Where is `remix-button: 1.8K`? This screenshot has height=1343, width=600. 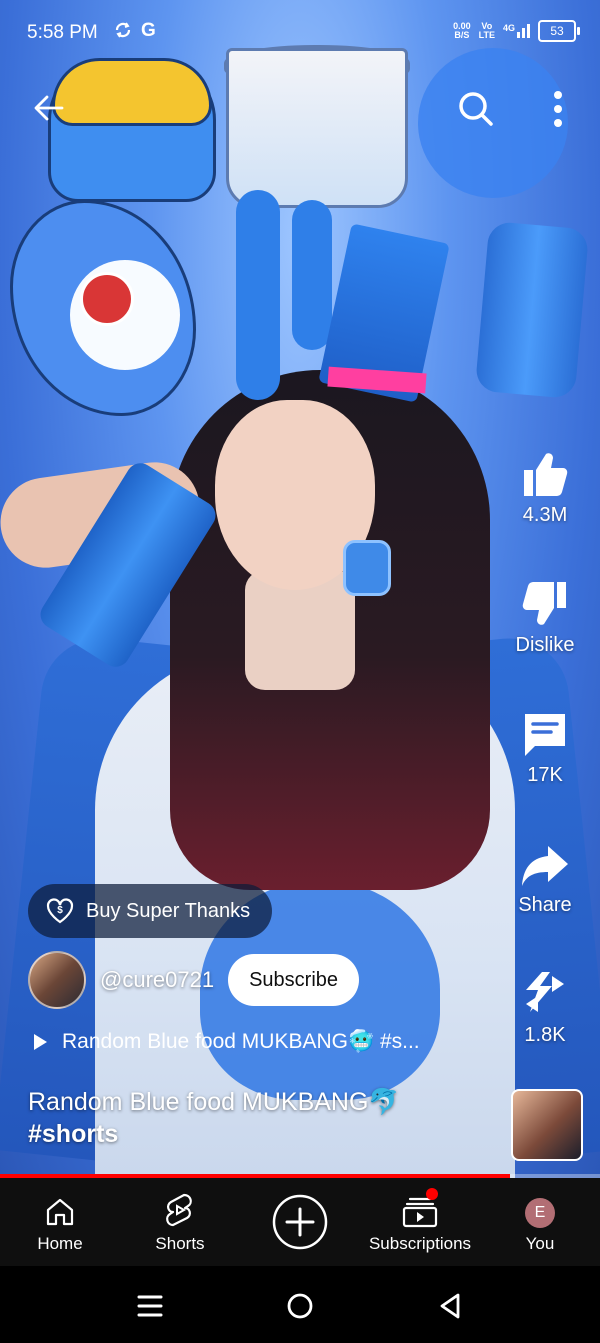 remix-button: 1.8K is located at coordinates (545, 1003).